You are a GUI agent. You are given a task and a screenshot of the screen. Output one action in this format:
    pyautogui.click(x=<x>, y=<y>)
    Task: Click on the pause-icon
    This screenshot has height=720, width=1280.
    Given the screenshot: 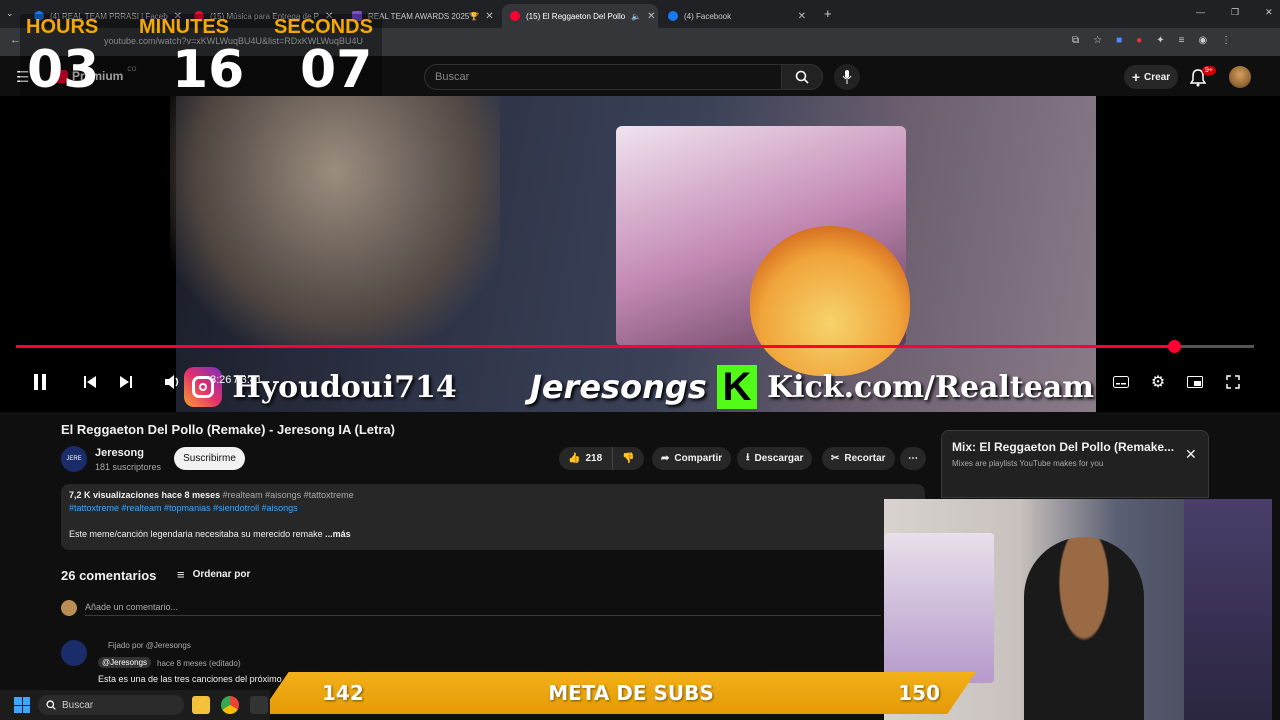 What is the action you would take?
    pyautogui.click(x=40, y=382)
    